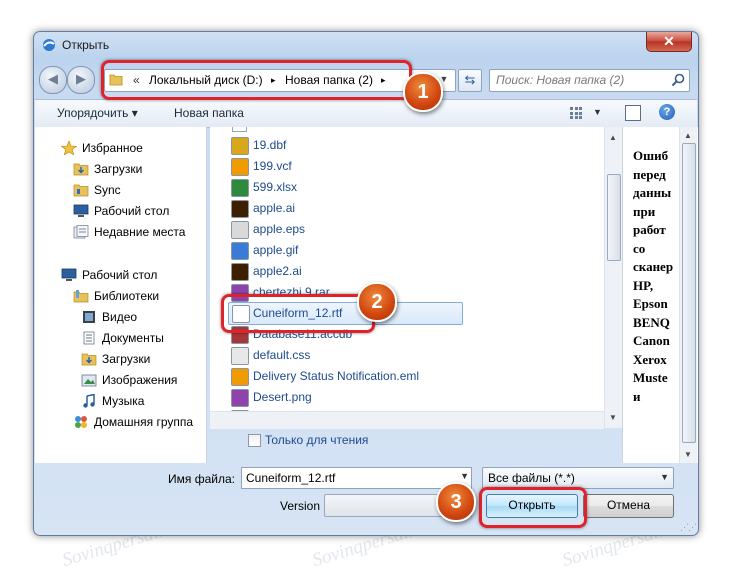 Image resolution: width=730 pixels, height=572 pixels. I want to click on file-row: Desert.png, so click(340, 397).